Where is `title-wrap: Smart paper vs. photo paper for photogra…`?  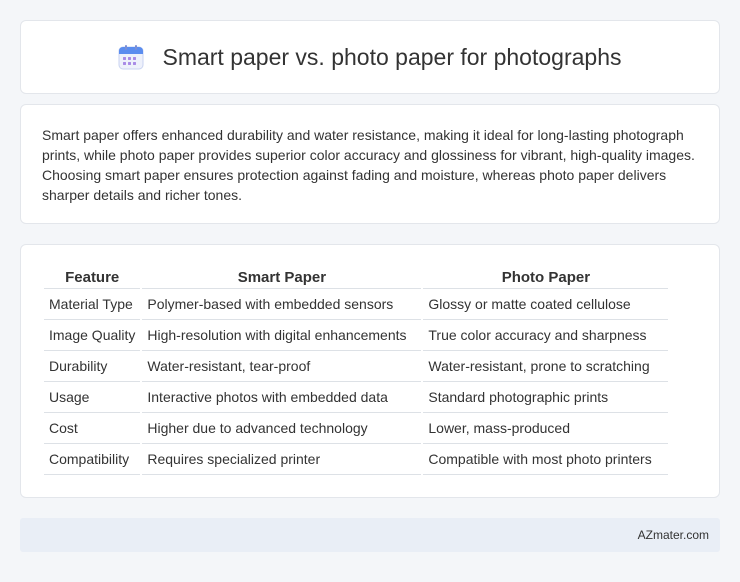 title-wrap: Smart paper vs. photo paper for photogra… is located at coordinates (370, 57).